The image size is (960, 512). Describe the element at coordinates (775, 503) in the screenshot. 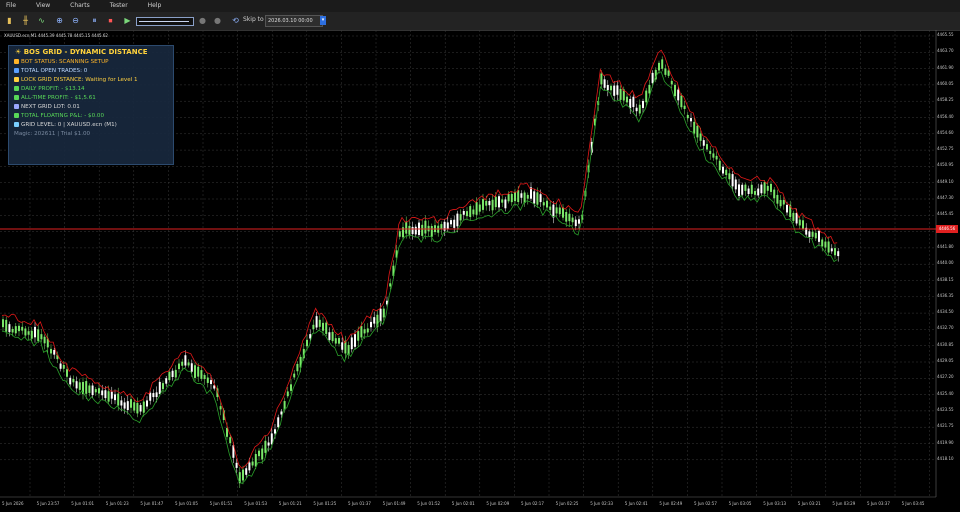

I see `time-tick: 5 Jun 03:13` at that location.